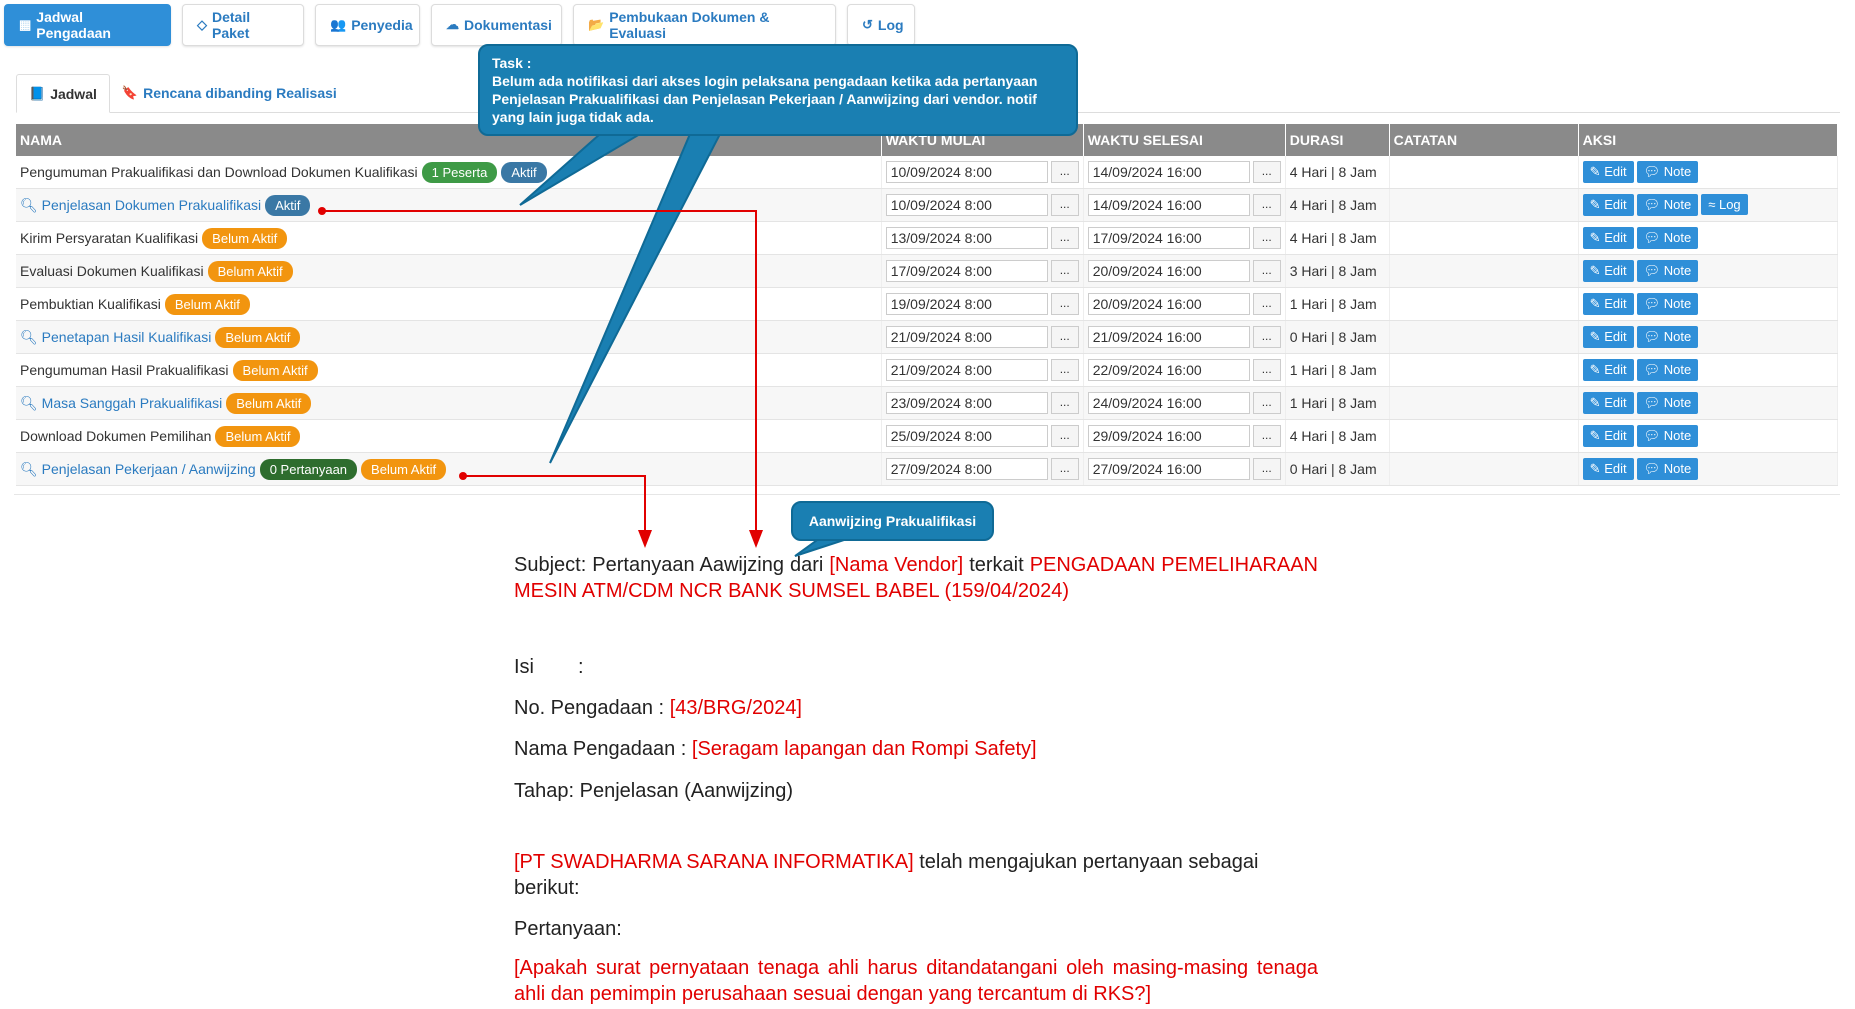 This screenshot has width=1855, height=1009. Describe the element at coordinates (581, 667) in the screenshot. I see `isi-colon: :` at that location.